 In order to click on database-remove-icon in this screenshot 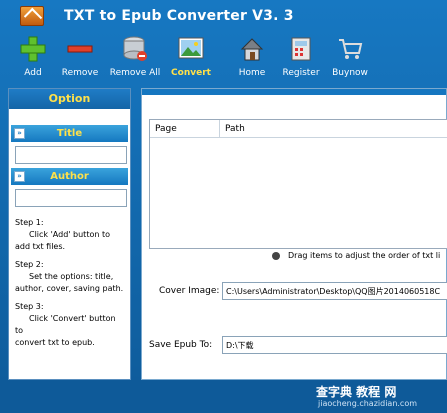, I will do `click(135, 49)`.